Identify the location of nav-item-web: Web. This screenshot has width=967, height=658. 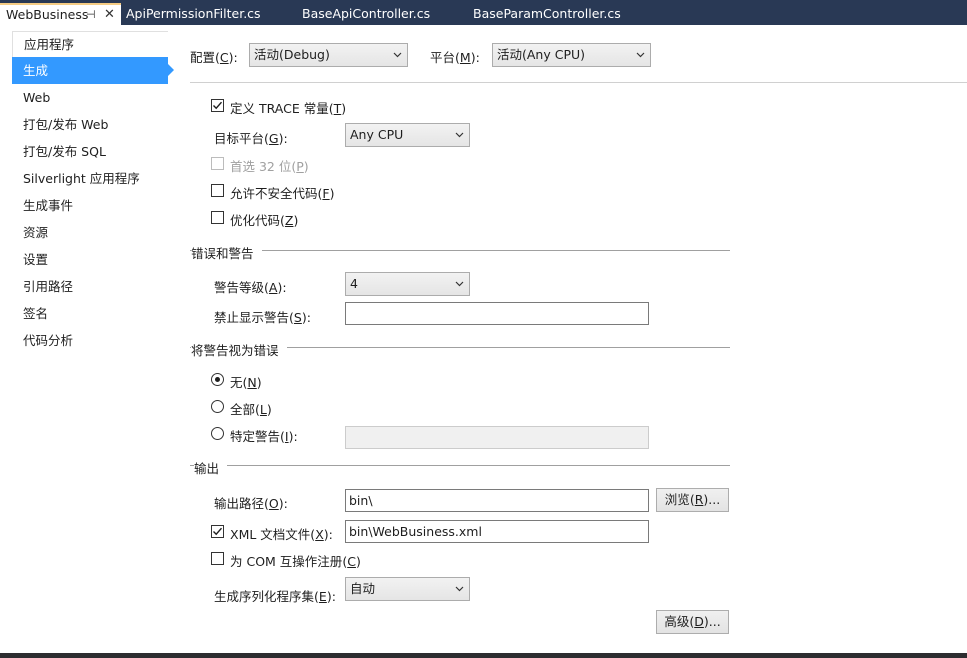
(90, 97).